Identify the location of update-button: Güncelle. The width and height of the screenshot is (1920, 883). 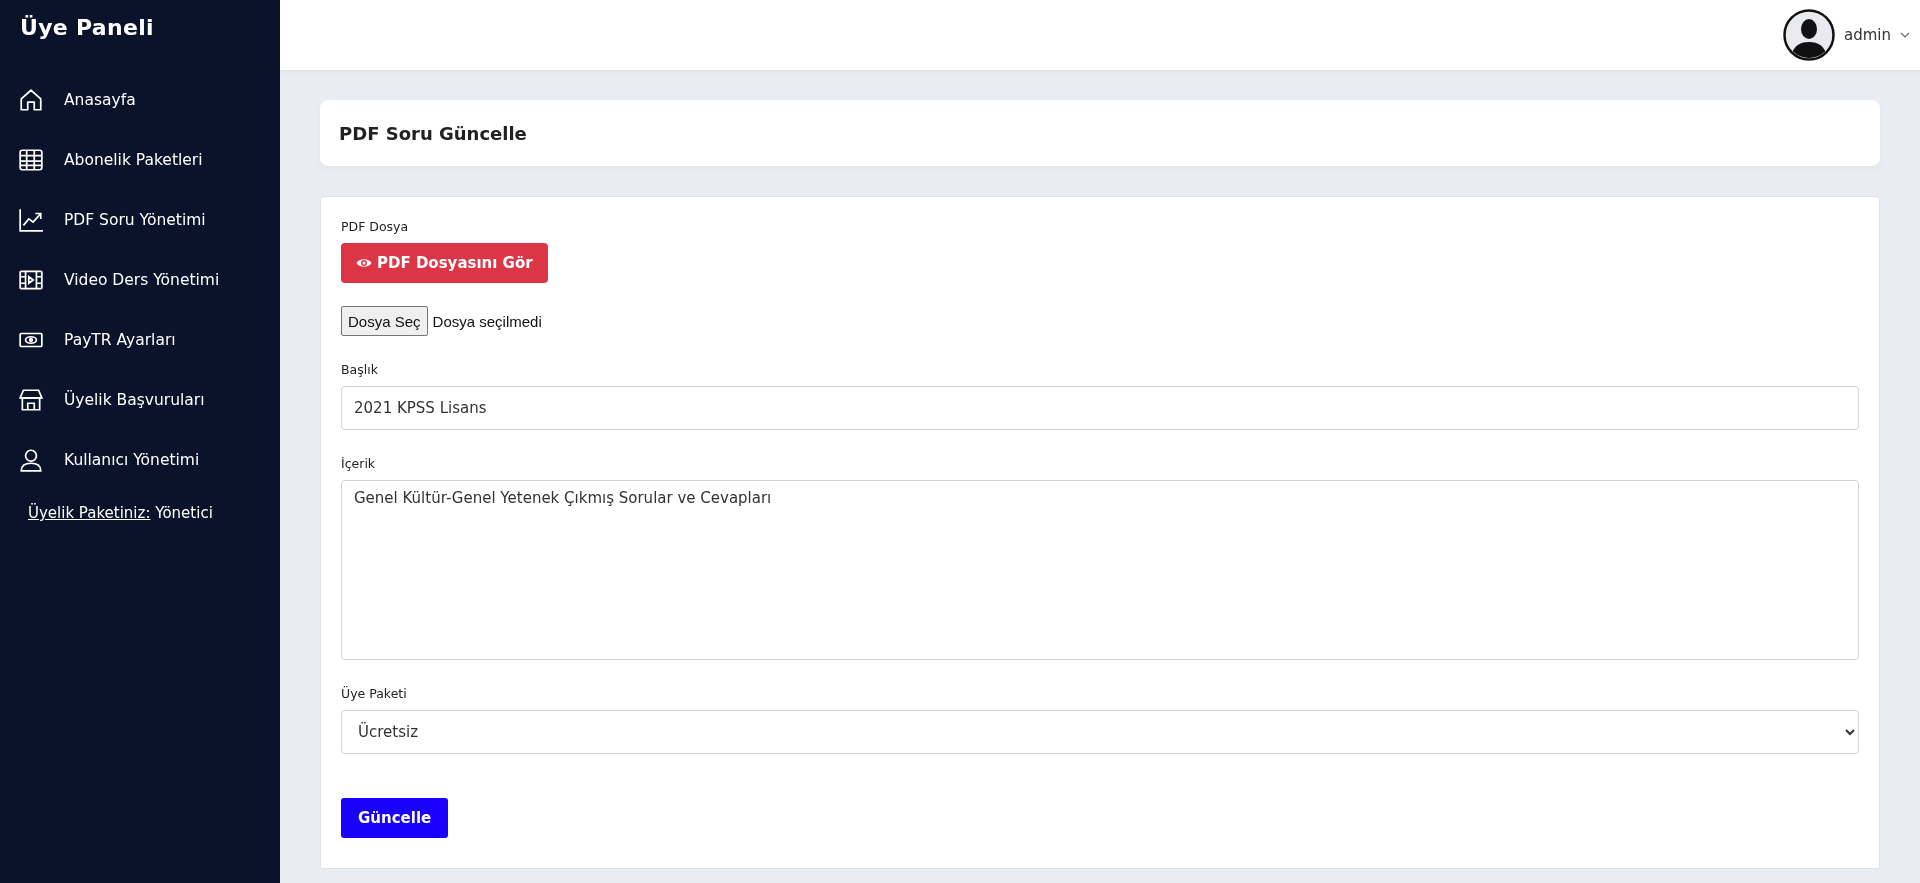
(395, 818).